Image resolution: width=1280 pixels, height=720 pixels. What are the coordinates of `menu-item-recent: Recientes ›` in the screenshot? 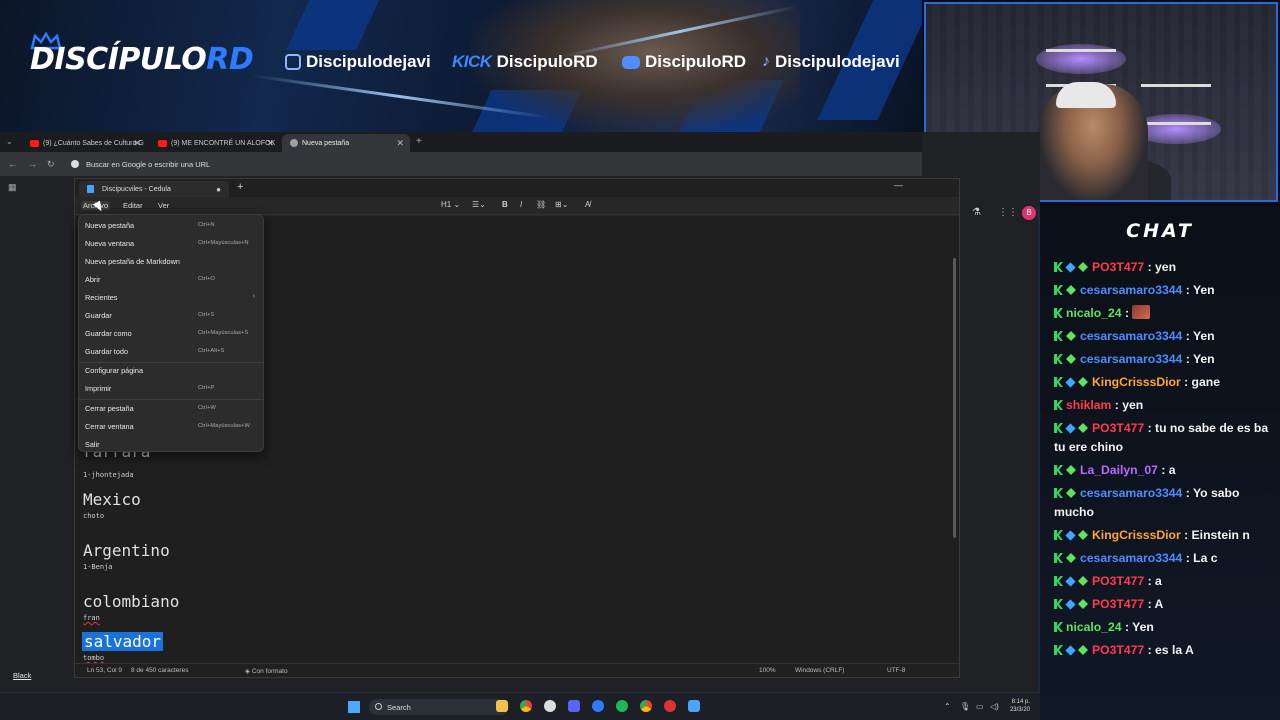 It's located at (172, 297).